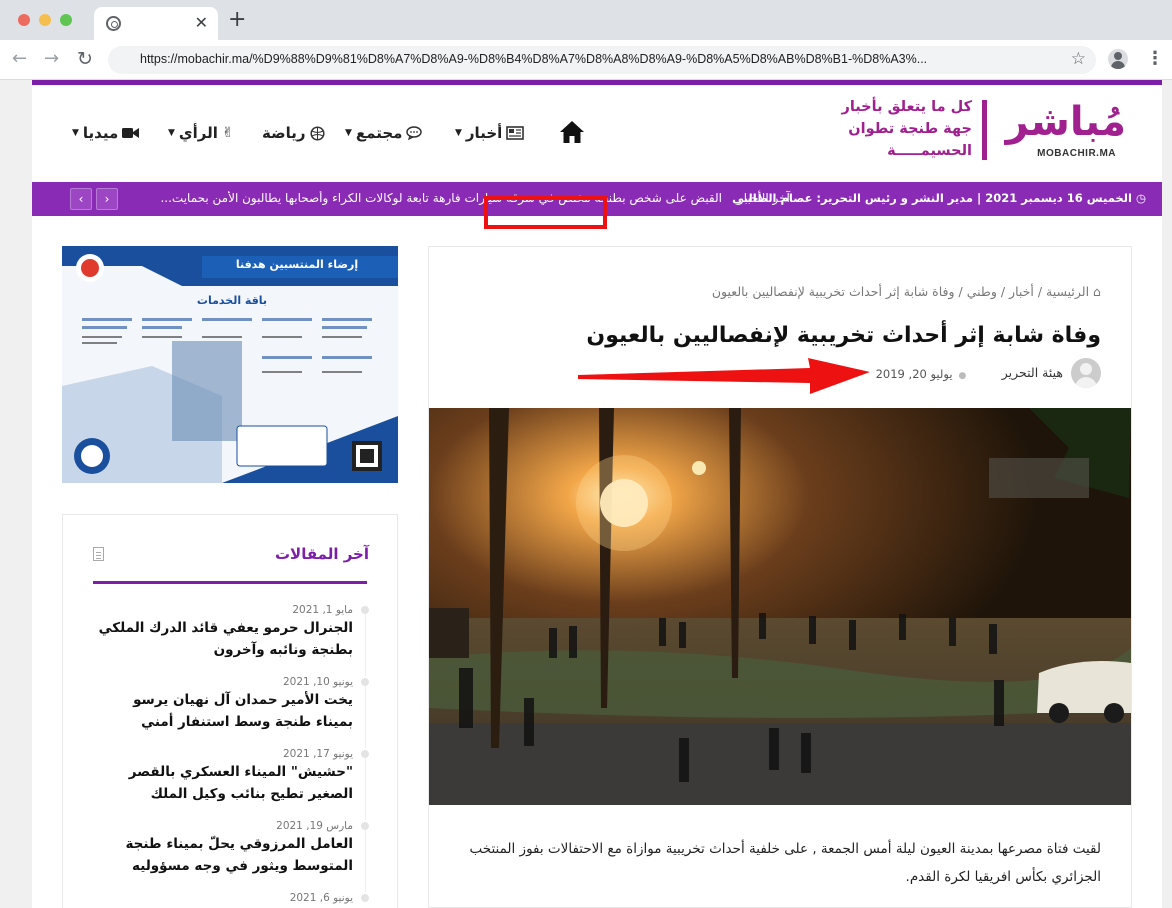 Image resolution: width=1172 pixels, height=908 pixels. Describe the element at coordinates (201, 23) in the screenshot. I see `close-tab-icon: ✕` at that location.